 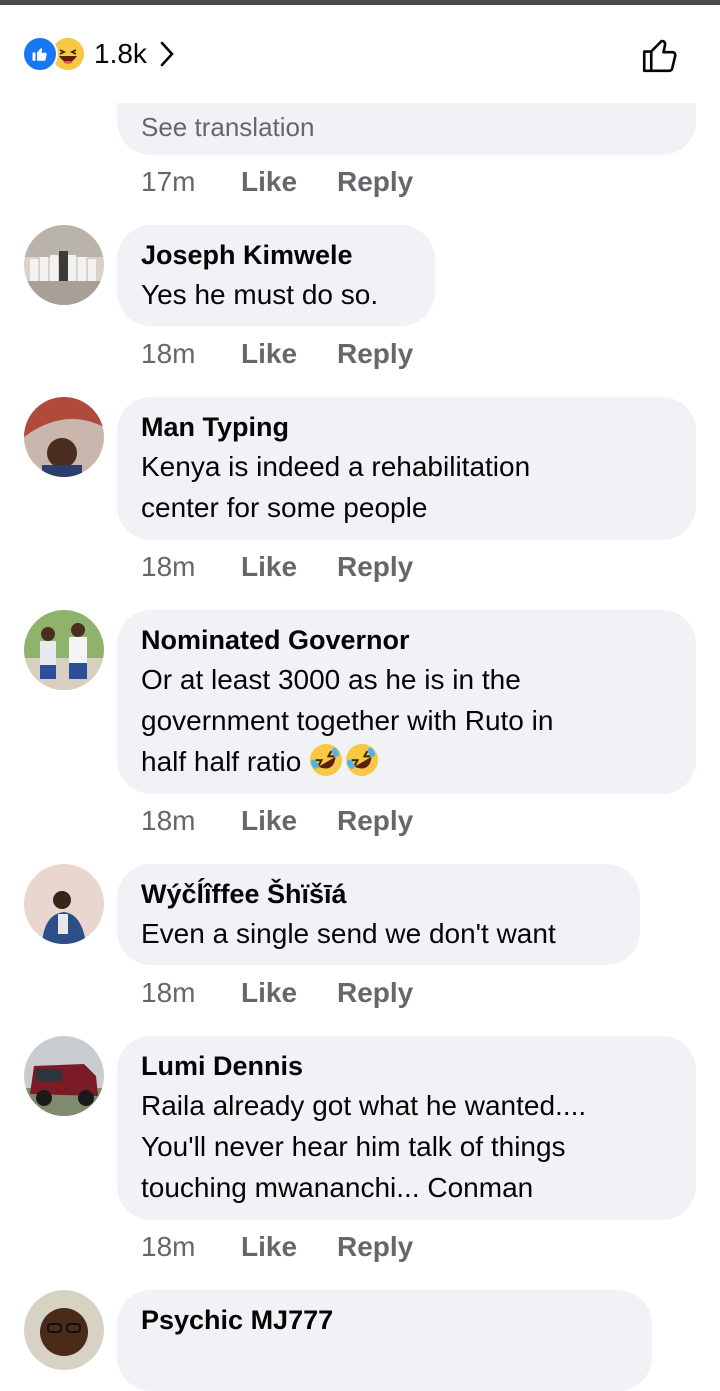 I want to click on comment-bubble: Psychic MJ777, so click(x=384, y=1340).